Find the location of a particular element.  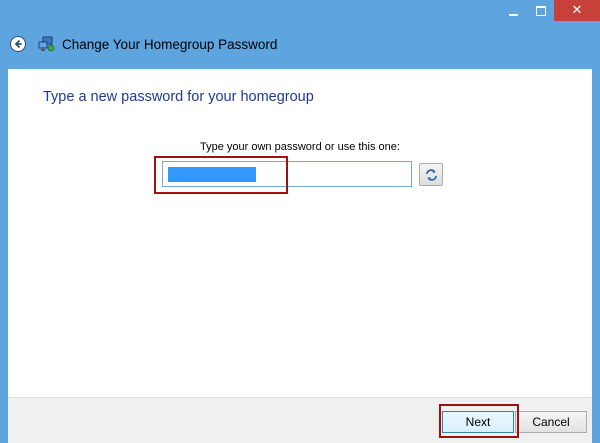

password-label: Type your own password or use this one: is located at coordinates (300, 147).